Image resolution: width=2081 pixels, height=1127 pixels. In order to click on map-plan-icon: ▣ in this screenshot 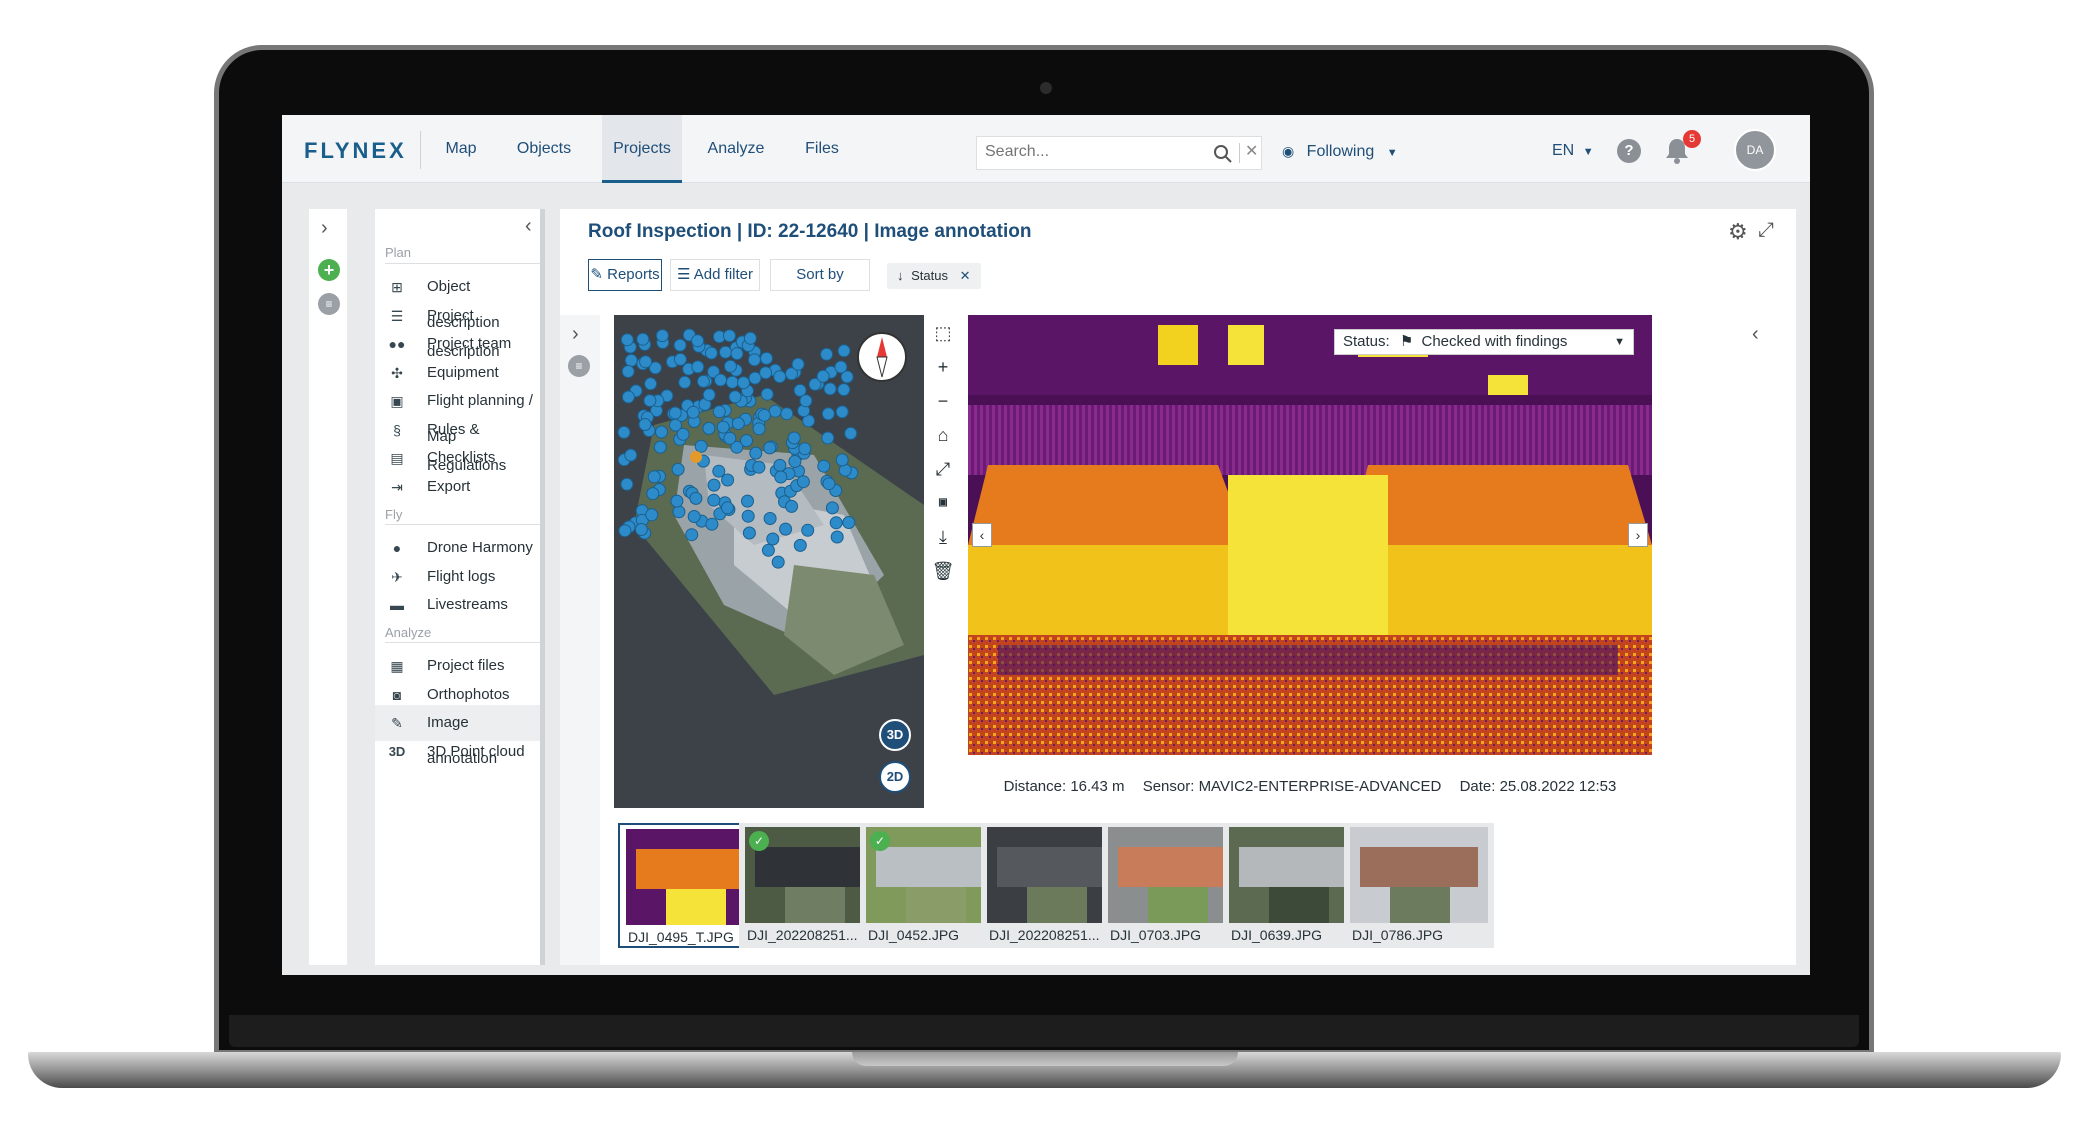, I will do `click(397, 401)`.